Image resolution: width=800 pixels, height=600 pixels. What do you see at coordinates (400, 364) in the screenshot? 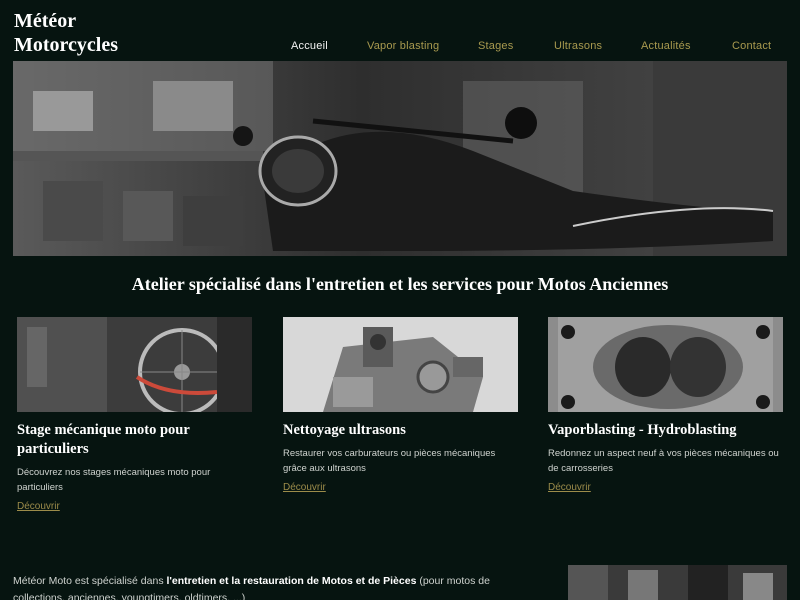
I see `card-image-ultrasons` at bounding box center [400, 364].